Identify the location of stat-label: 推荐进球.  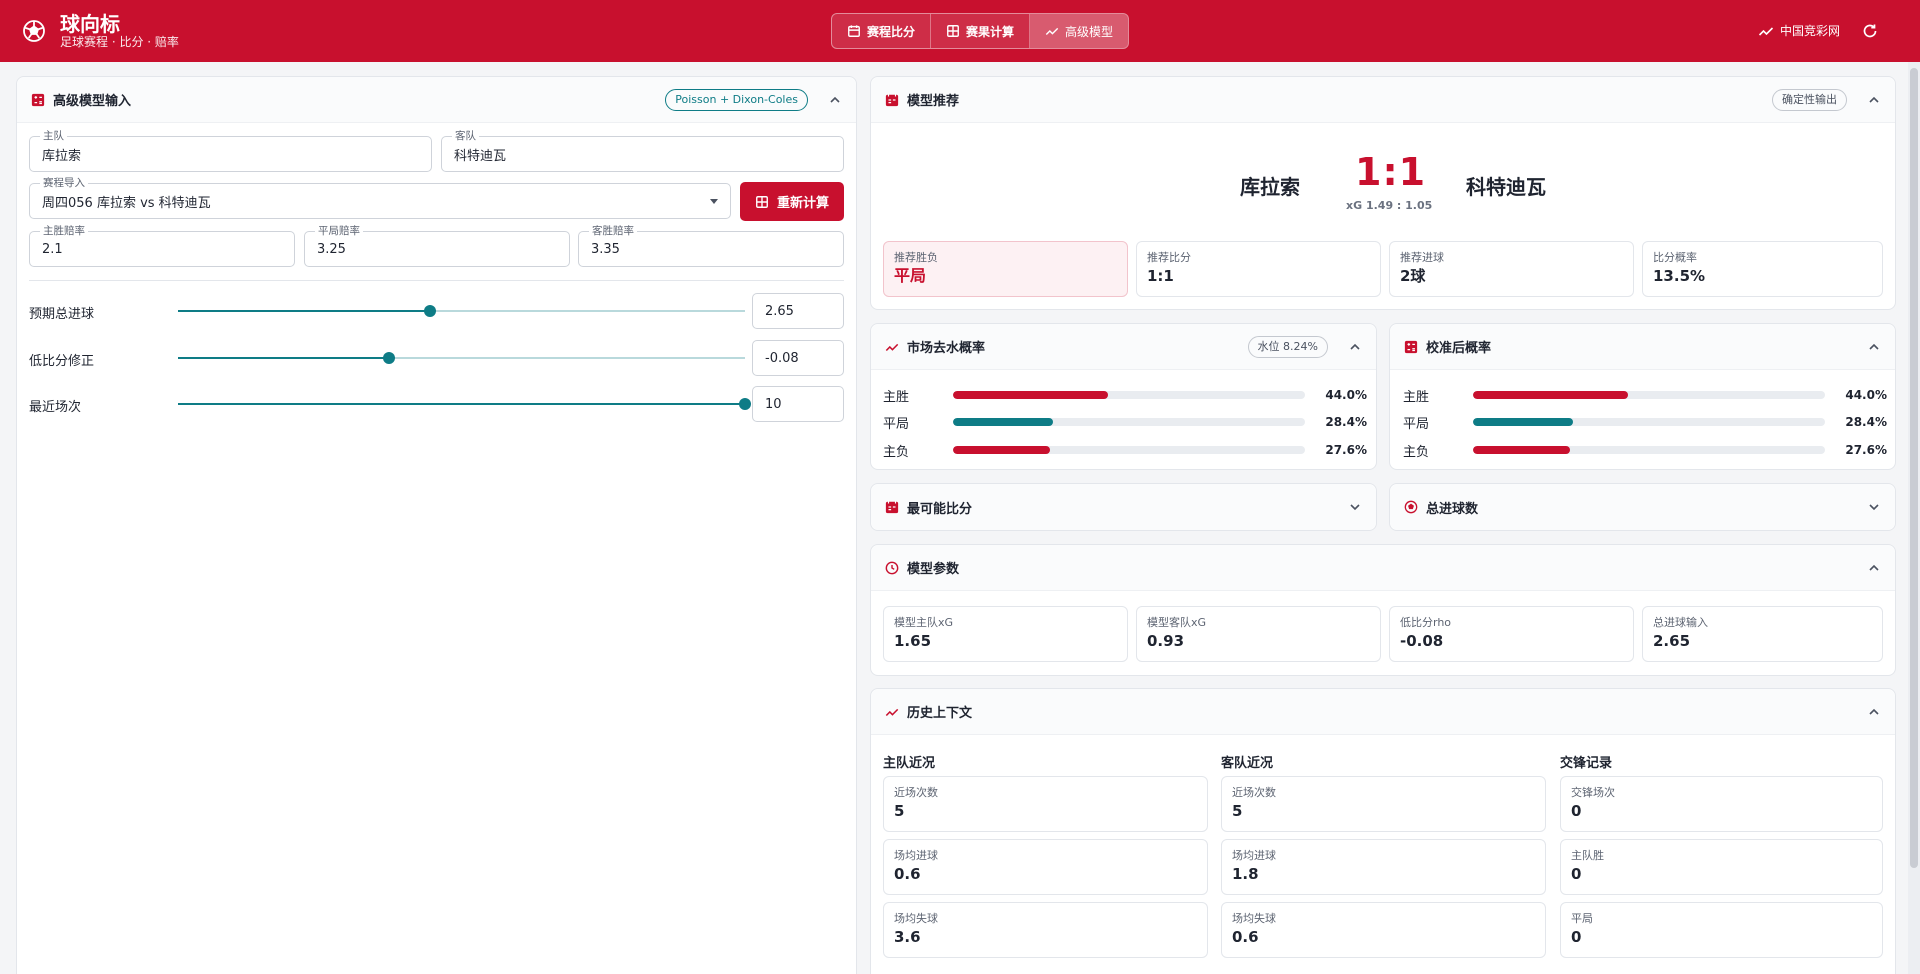
(1422, 257).